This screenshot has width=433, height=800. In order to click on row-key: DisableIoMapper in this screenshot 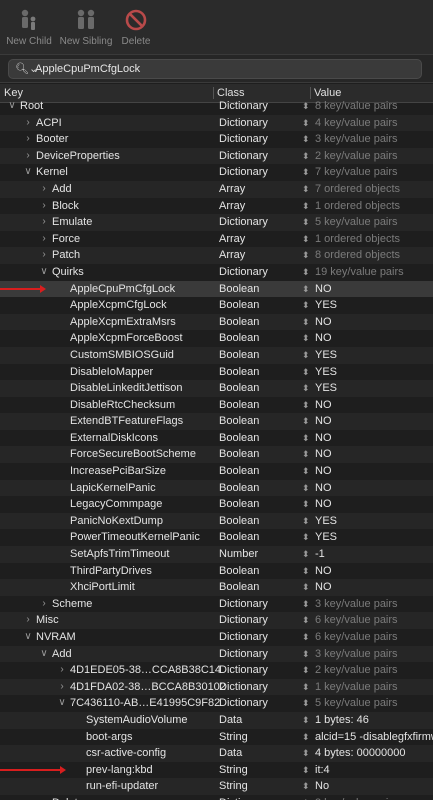, I will do `click(111, 372)`.